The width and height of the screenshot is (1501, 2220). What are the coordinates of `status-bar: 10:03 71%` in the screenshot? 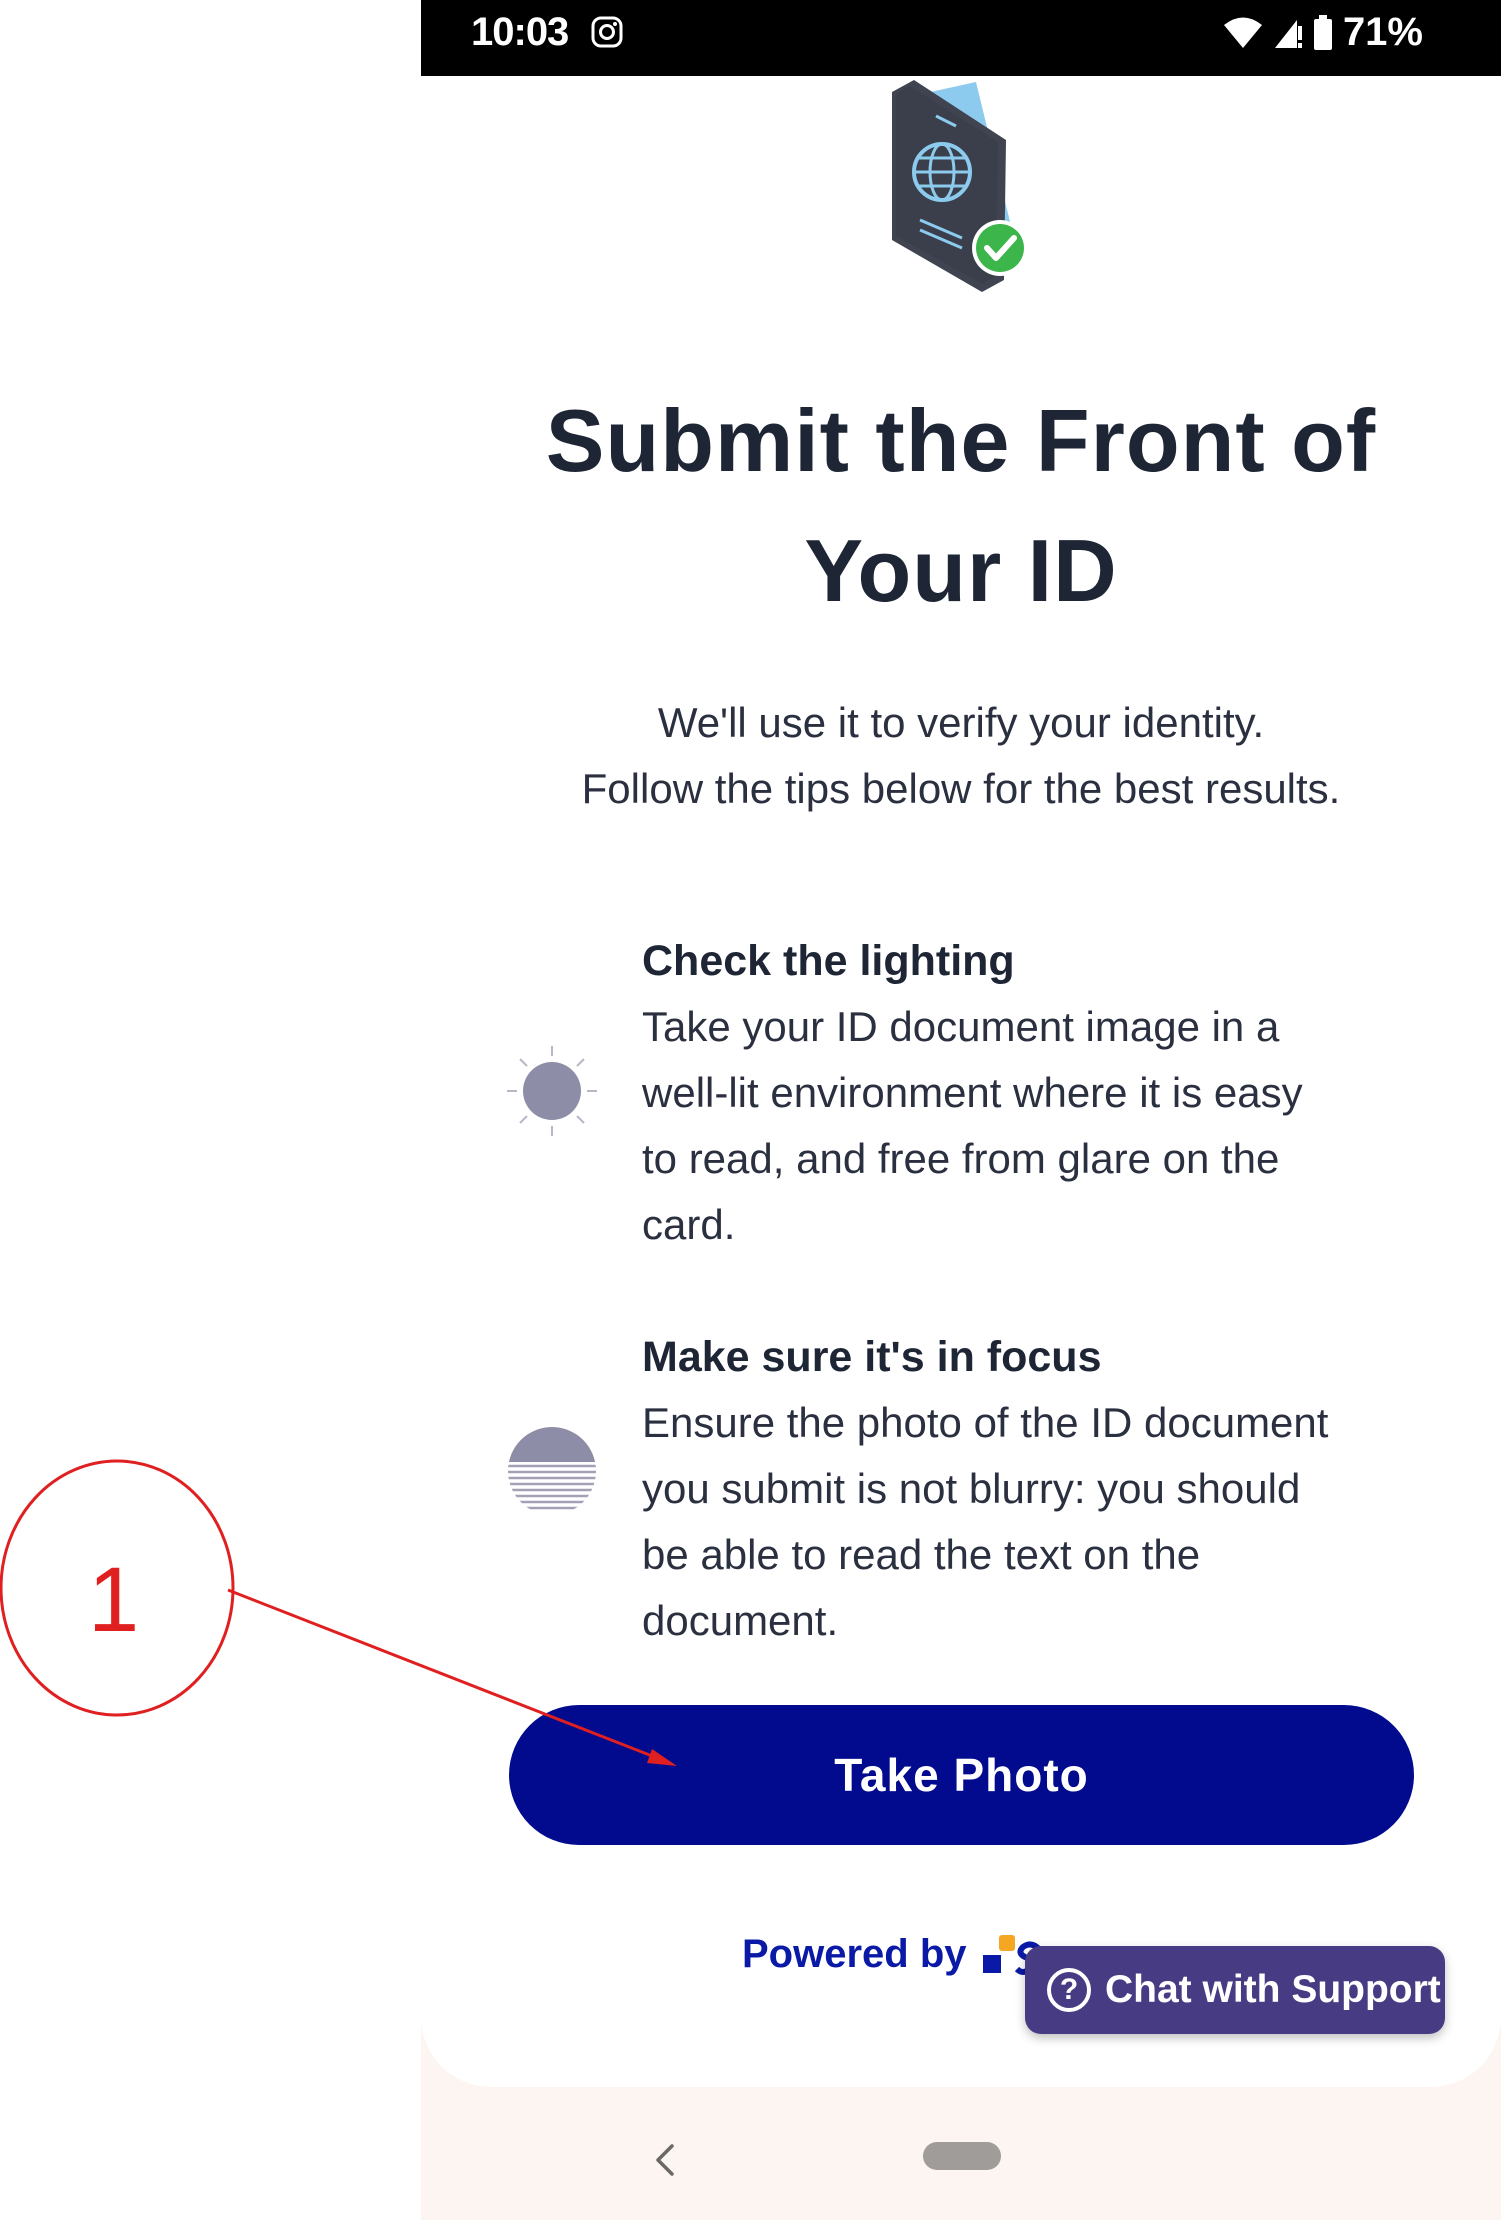 It's located at (961, 38).